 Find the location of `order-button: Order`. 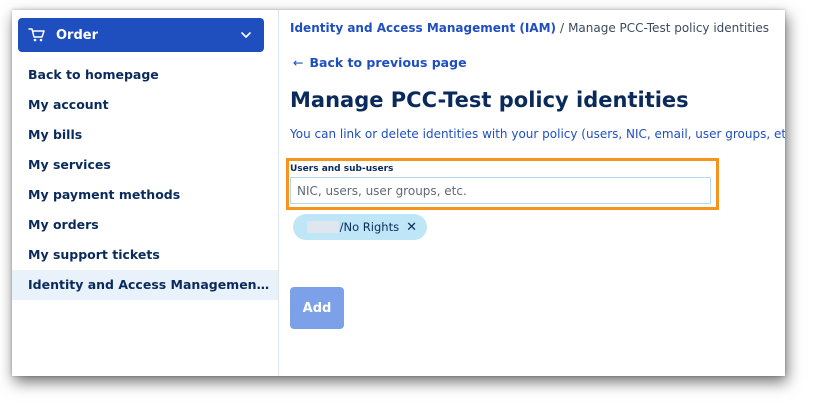

order-button: Order is located at coordinates (141, 35).